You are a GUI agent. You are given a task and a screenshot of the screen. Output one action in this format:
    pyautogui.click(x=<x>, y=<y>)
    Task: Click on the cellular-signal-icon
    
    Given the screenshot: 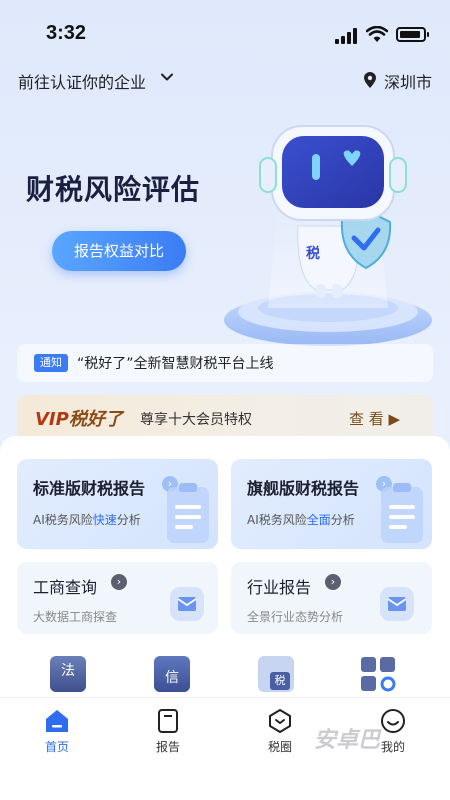 What is the action you would take?
    pyautogui.click(x=346, y=36)
    